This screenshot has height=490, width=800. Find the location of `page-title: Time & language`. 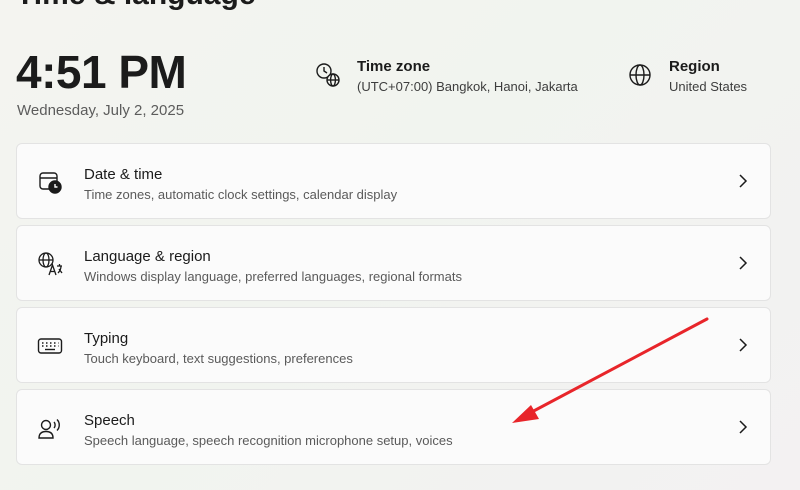

page-title: Time & language is located at coordinates (136, 6).